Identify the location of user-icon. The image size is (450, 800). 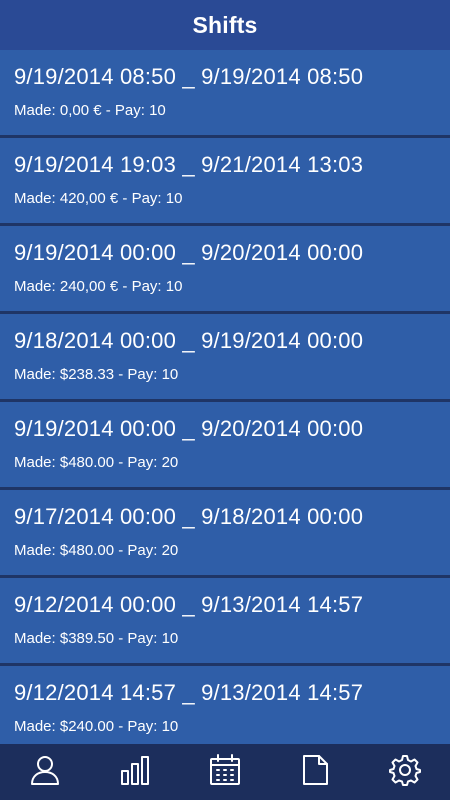
(45, 772).